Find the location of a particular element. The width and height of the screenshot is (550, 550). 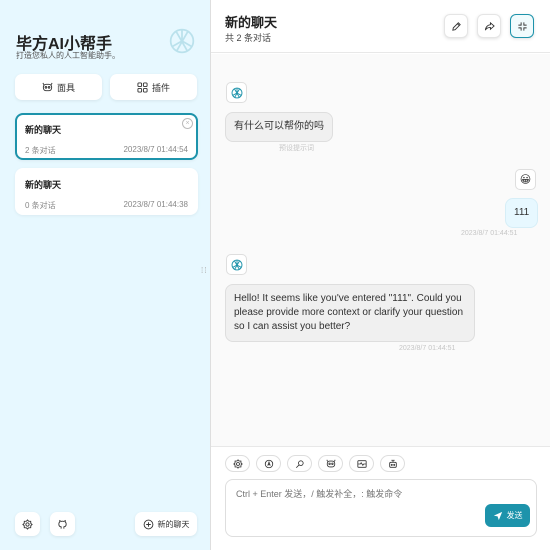

model-tool-button is located at coordinates (392, 463).